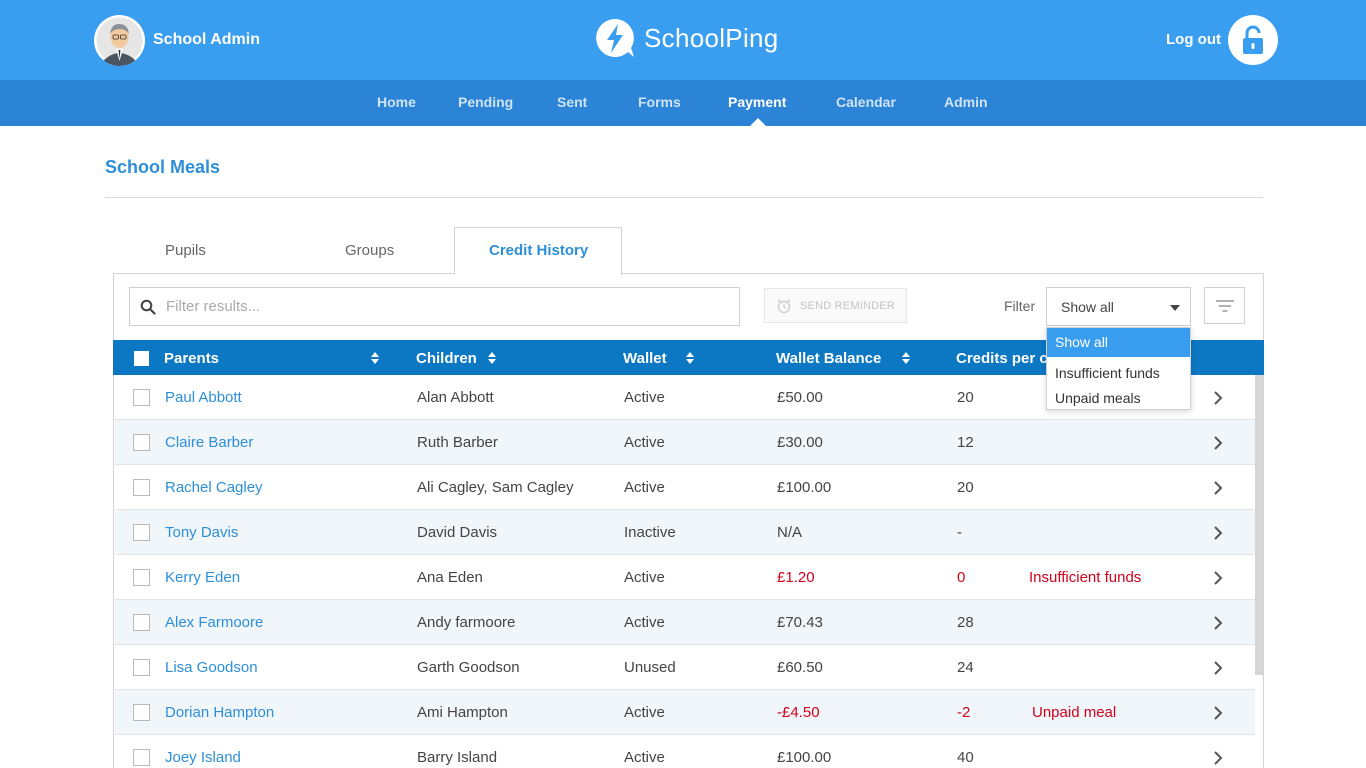 Image resolution: width=1366 pixels, height=768 pixels. I want to click on credits-cell: -2, so click(964, 712).